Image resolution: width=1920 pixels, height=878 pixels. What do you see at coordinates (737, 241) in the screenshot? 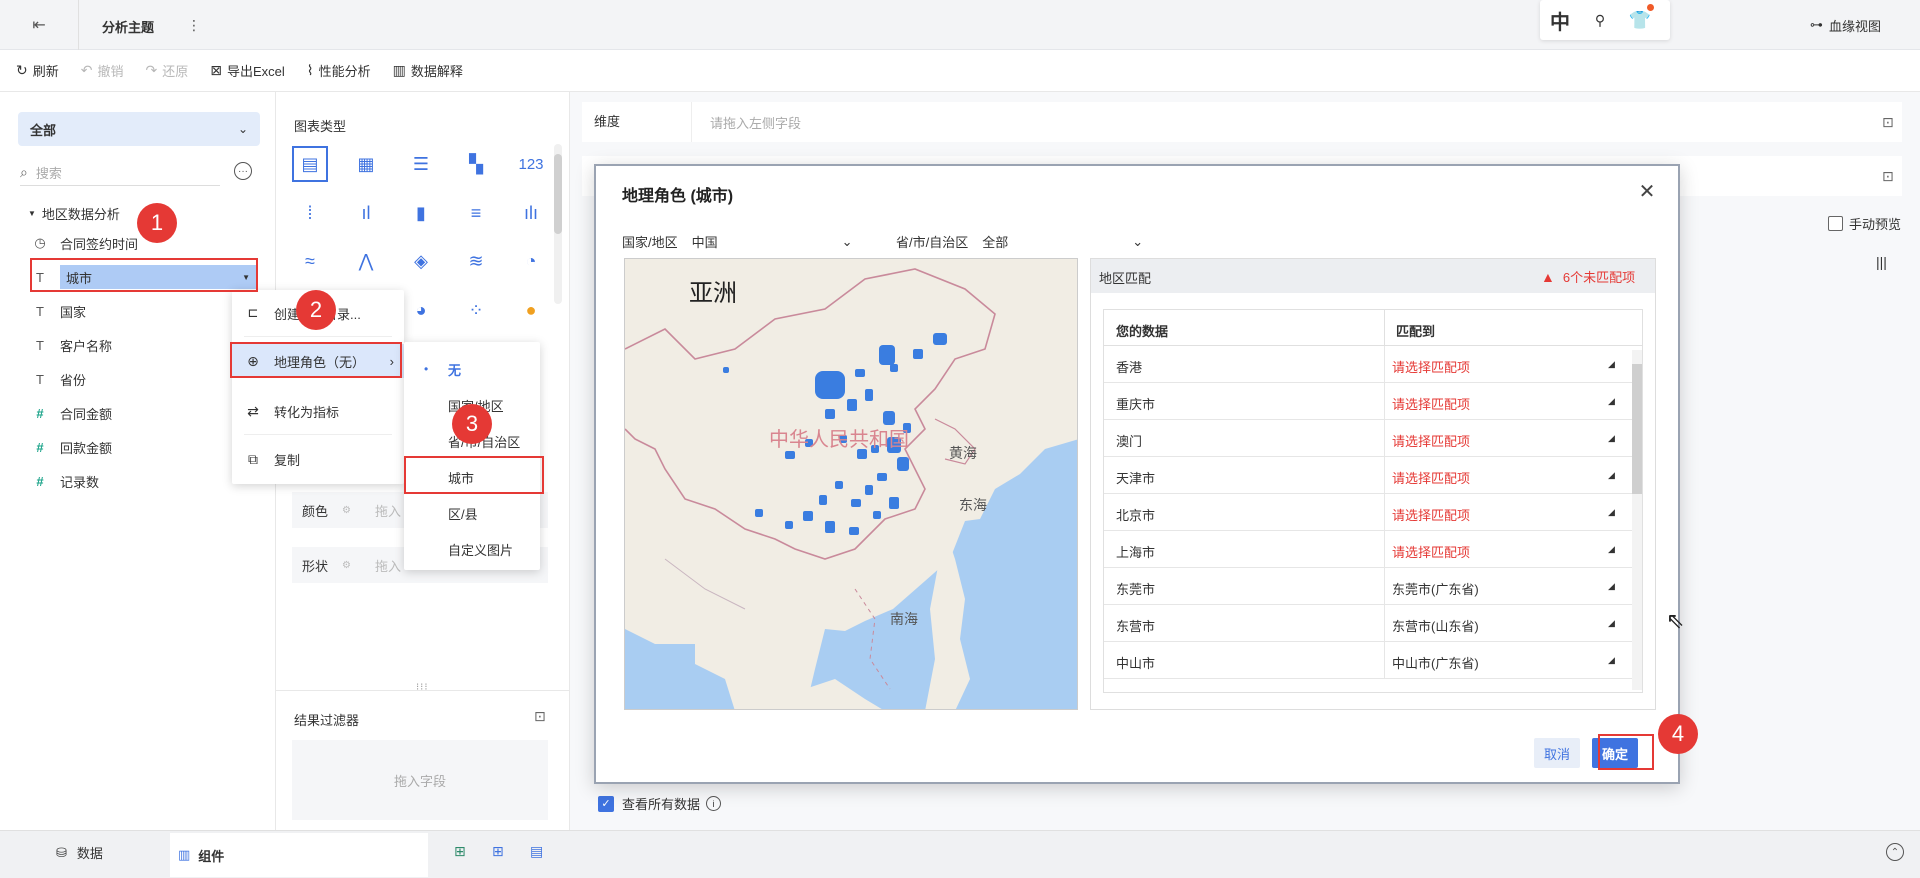
I see `country-select: 国家/地区 中国 ⌄` at bounding box center [737, 241].